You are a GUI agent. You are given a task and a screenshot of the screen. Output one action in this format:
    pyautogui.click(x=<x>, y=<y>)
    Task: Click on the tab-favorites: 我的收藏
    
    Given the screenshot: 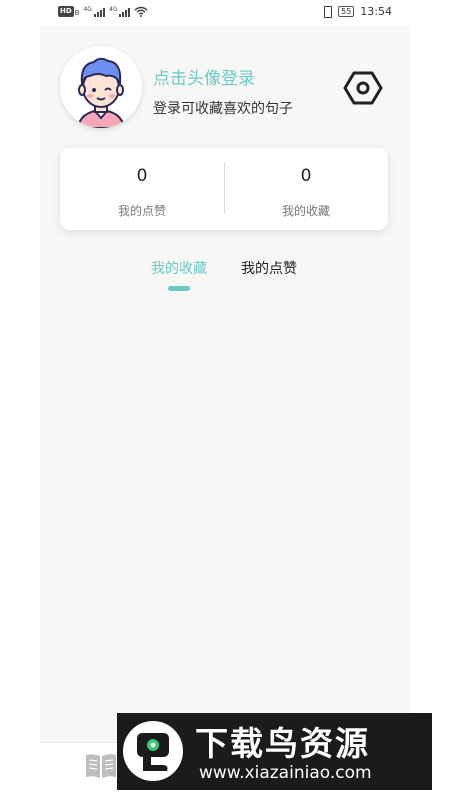 What is the action you would take?
    pyautogui.click(x=179, y=268)
    